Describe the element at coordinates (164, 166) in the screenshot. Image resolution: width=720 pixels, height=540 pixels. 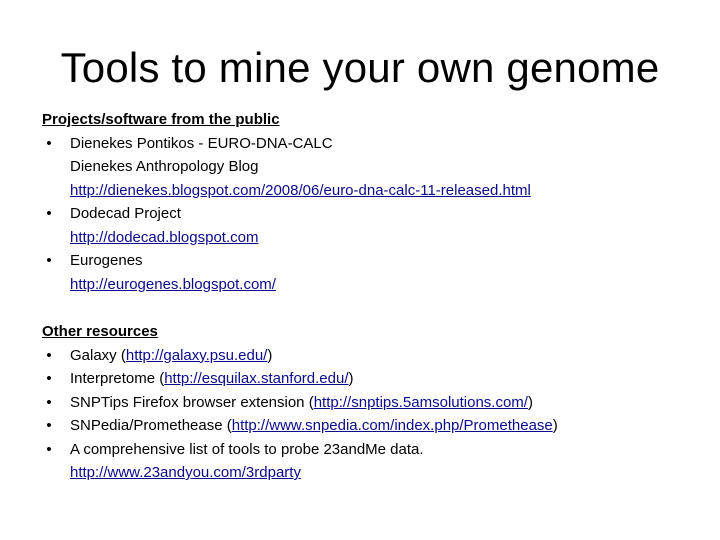
I see `item-subtitle: Dienekes Anthropology Blog` at that location.